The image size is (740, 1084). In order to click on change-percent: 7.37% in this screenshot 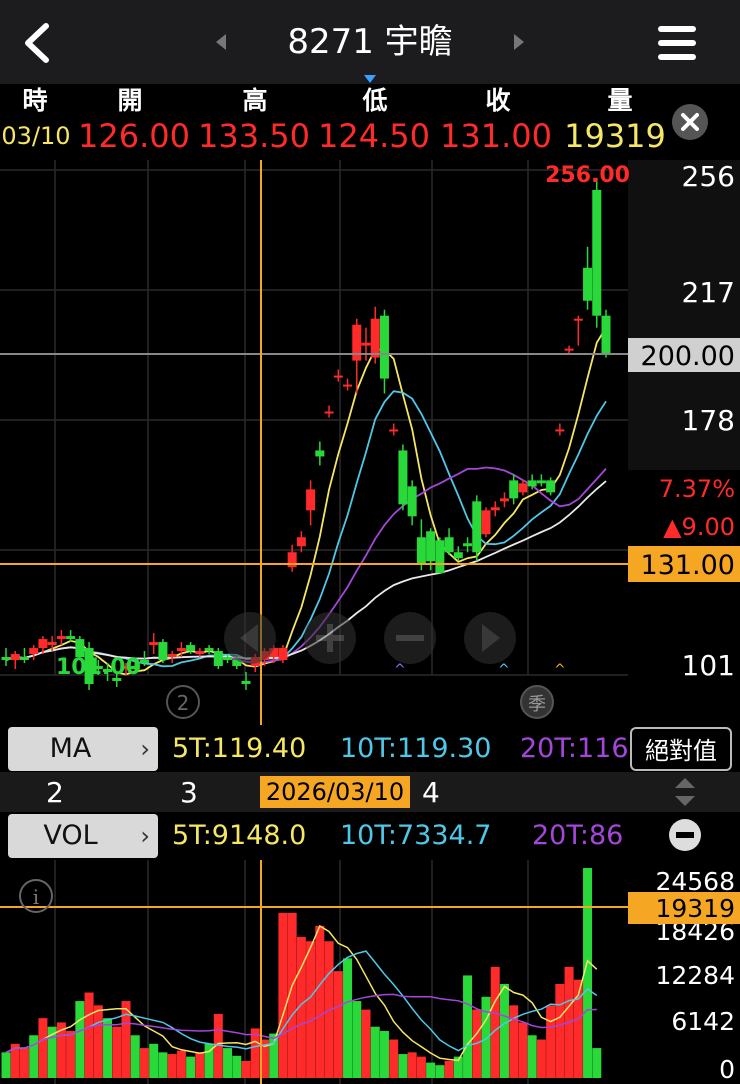, I will do `click(697, 489)`.